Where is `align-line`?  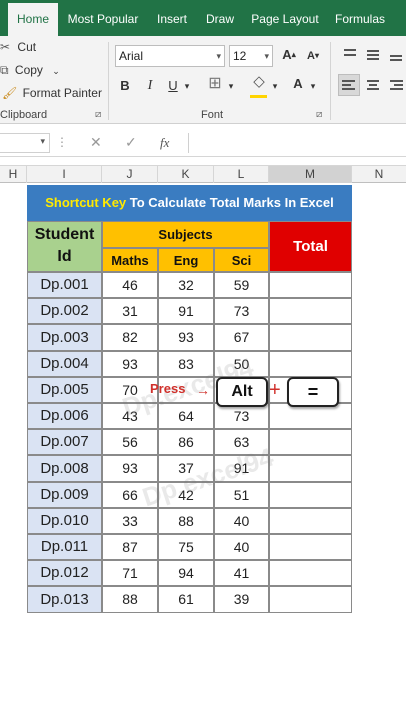 align-line is located at coordinates (398, 85).